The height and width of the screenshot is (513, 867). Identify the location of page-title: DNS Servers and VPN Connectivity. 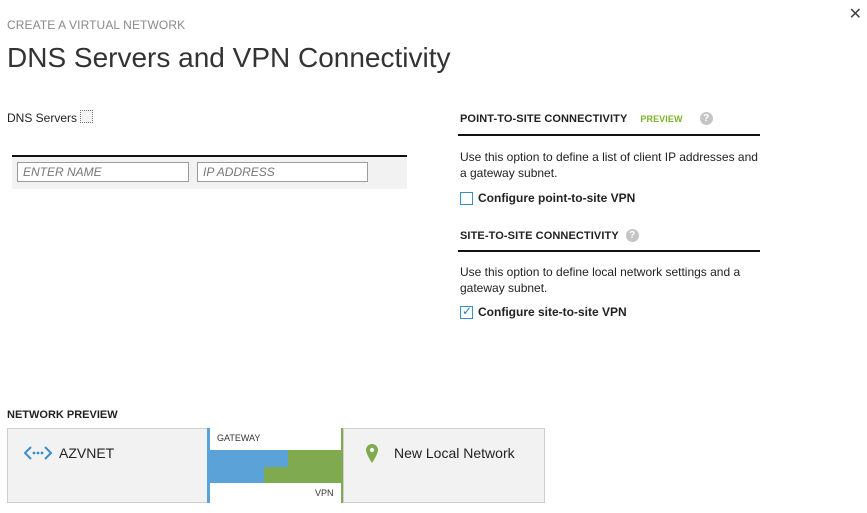
(229, 57).